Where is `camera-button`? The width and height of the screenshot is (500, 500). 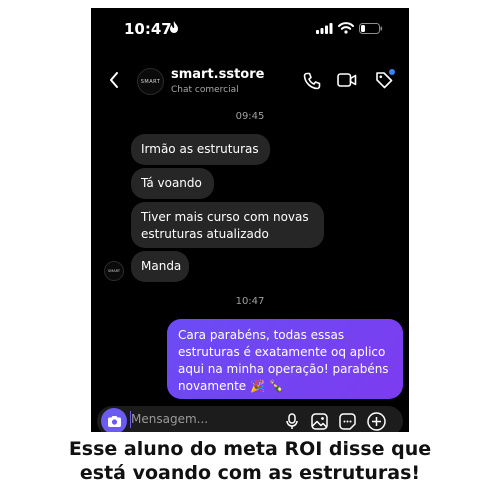
camera-button is located at coordinates (114, 420).